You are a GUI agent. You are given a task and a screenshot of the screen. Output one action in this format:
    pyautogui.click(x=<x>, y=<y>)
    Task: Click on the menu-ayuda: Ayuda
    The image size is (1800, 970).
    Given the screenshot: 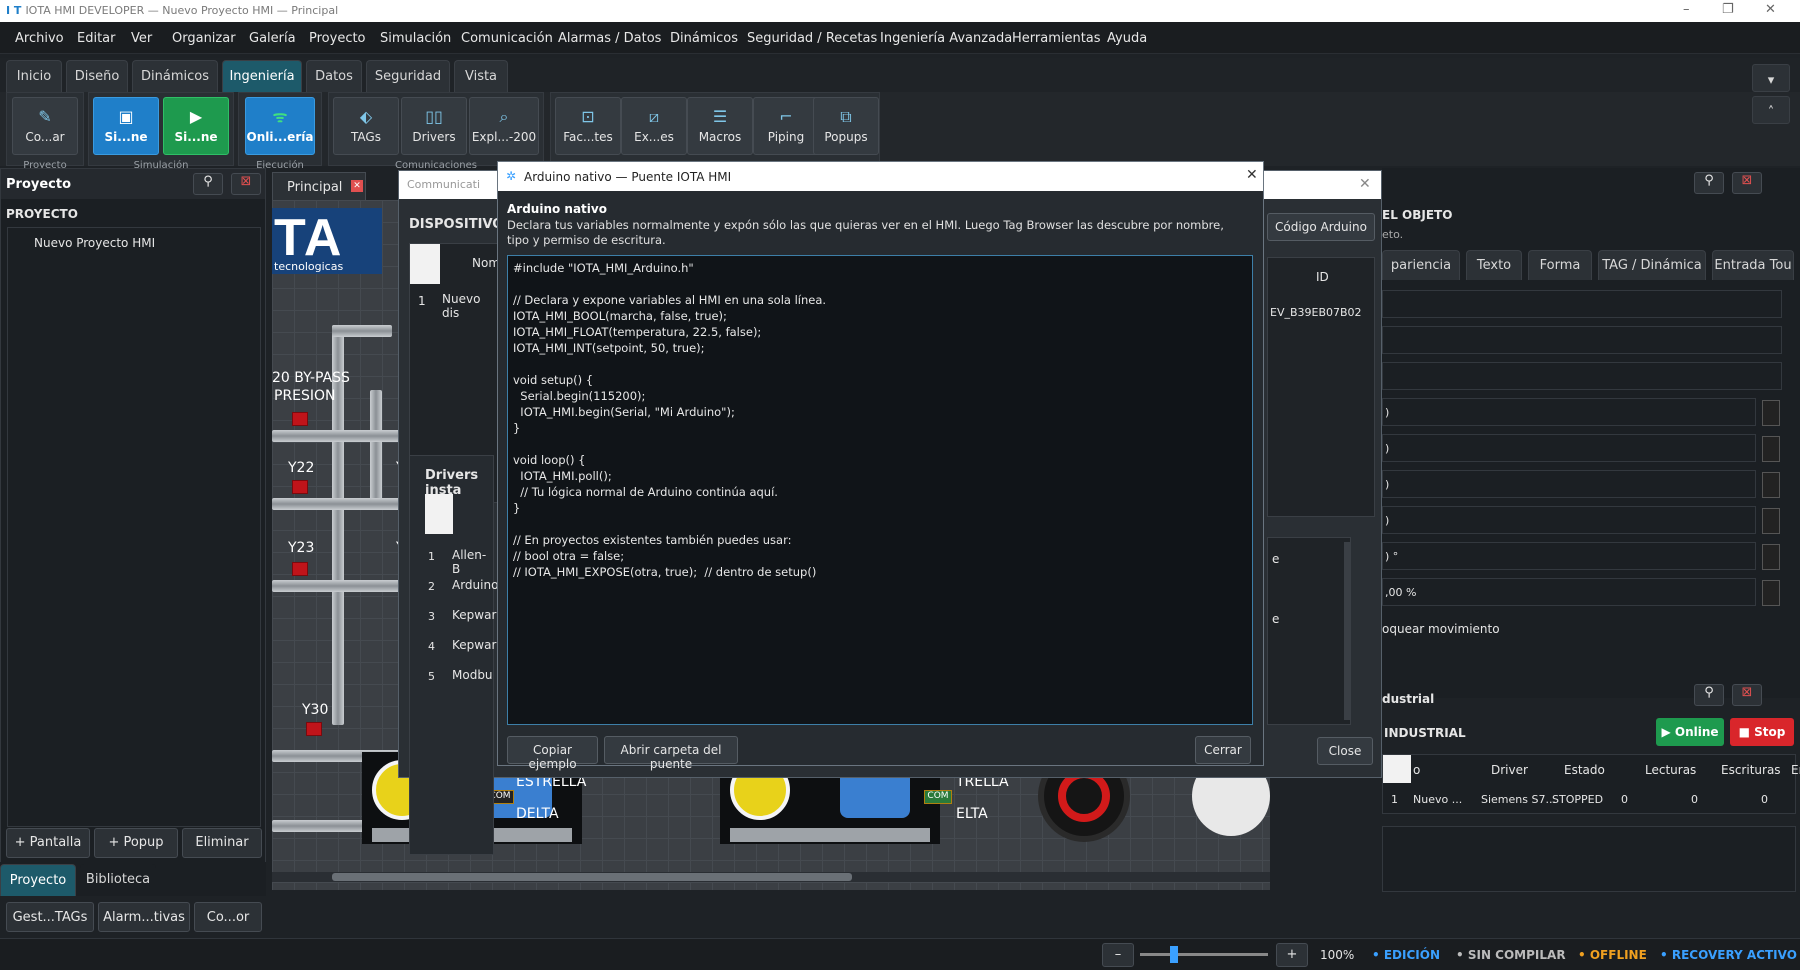 What is the action you would take?
    pyautogui.click(x=1127, y=38)
    